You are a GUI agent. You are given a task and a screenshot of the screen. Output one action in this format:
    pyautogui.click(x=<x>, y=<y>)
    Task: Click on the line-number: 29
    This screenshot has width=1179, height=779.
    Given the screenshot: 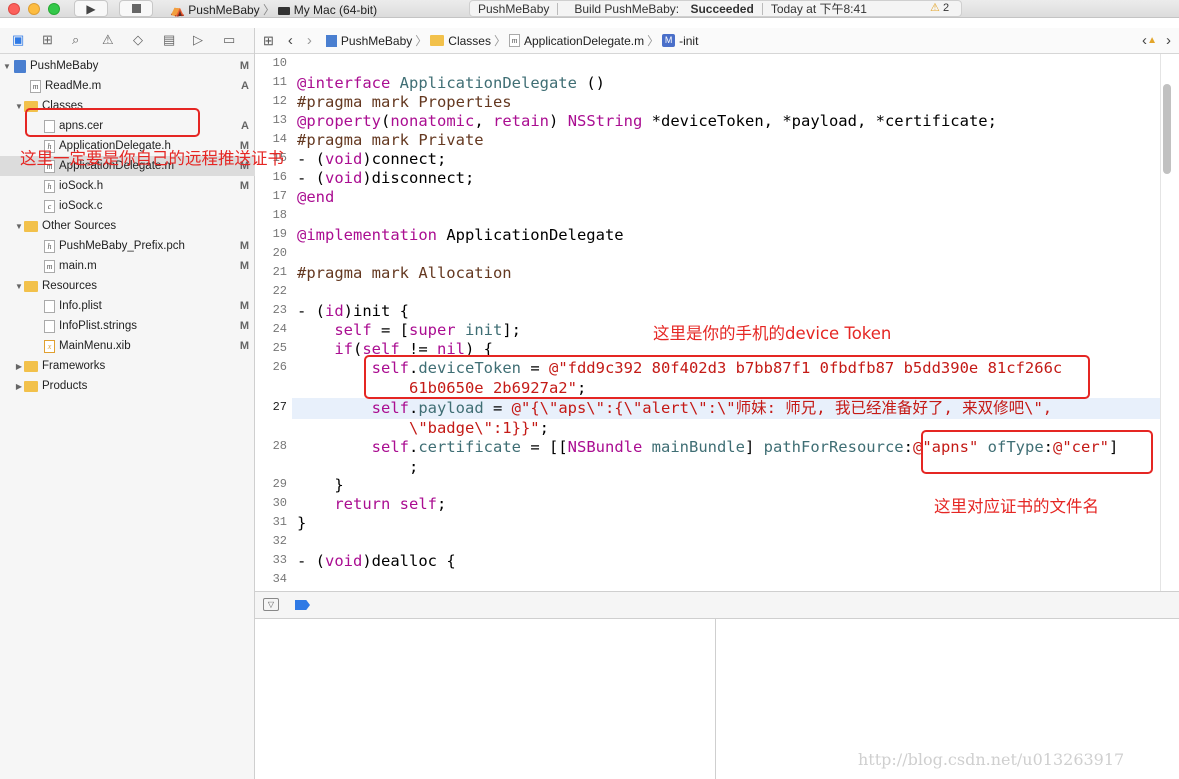 What is the action you would take?
    pyautogui.click(x=279, y=484)
    